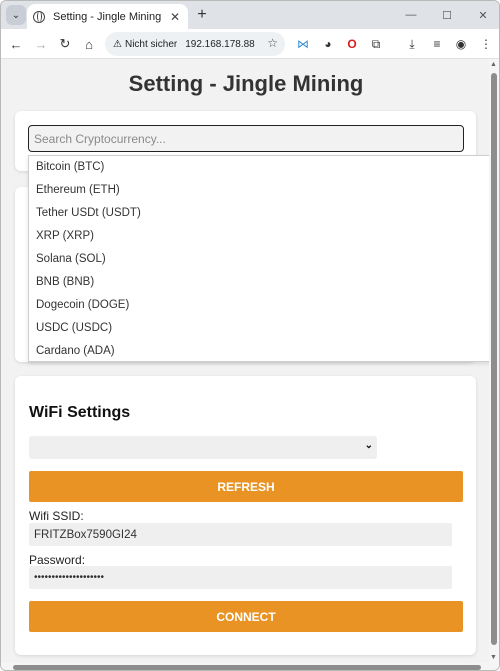 This screenshot has width=500, height=671. Describe the element at coordinates (260, 190) in the screenshot. I see `dropdown-item: Ethereum (ETH)` at that location.